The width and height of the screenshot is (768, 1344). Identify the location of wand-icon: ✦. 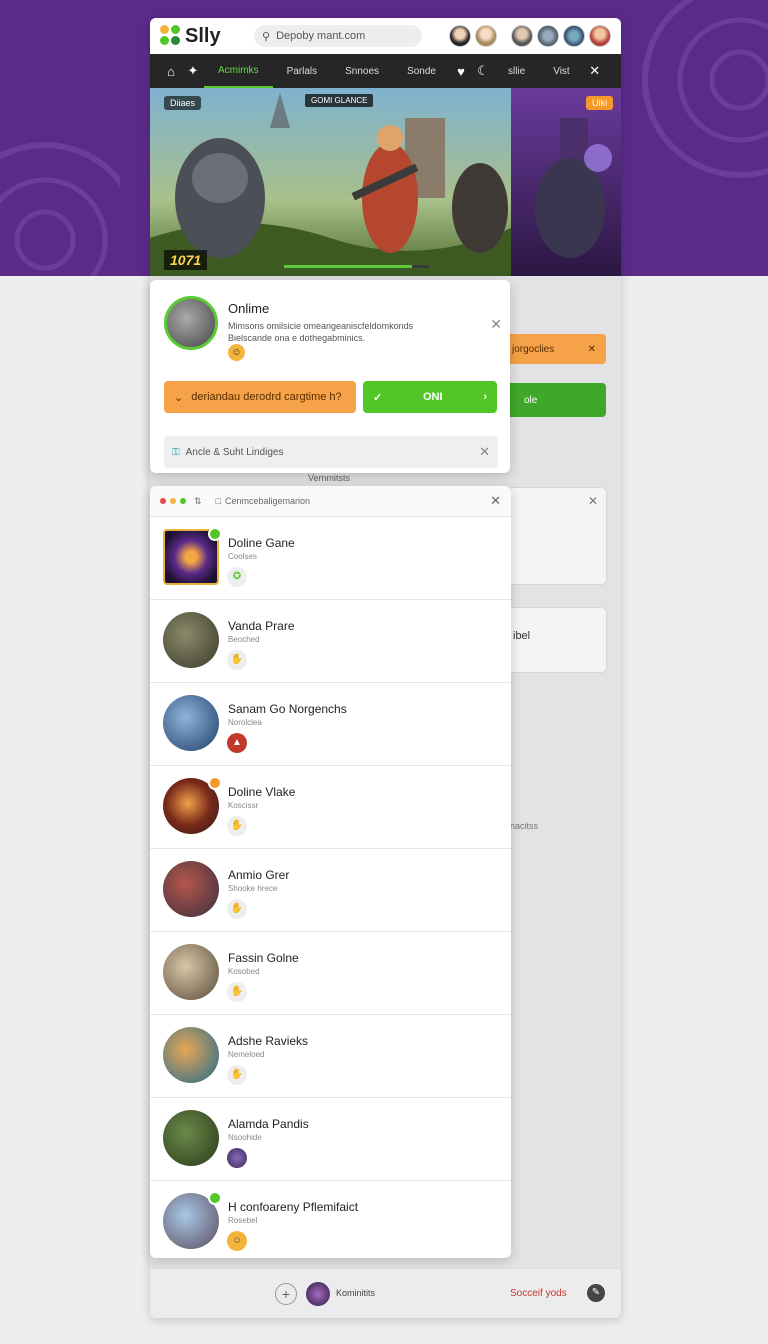
(193, 71).